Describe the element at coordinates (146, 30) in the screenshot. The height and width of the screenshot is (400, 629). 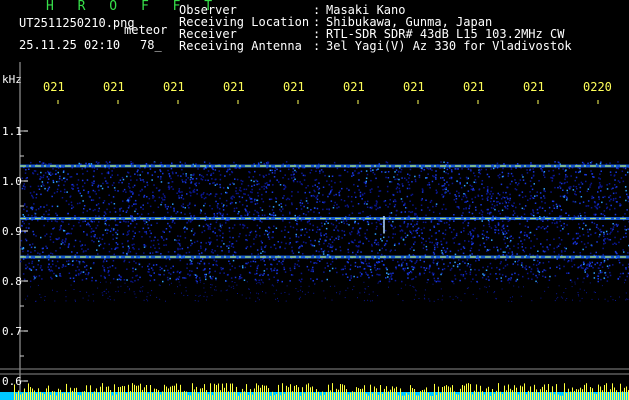
I see `detection-tag: meteor` at that location.